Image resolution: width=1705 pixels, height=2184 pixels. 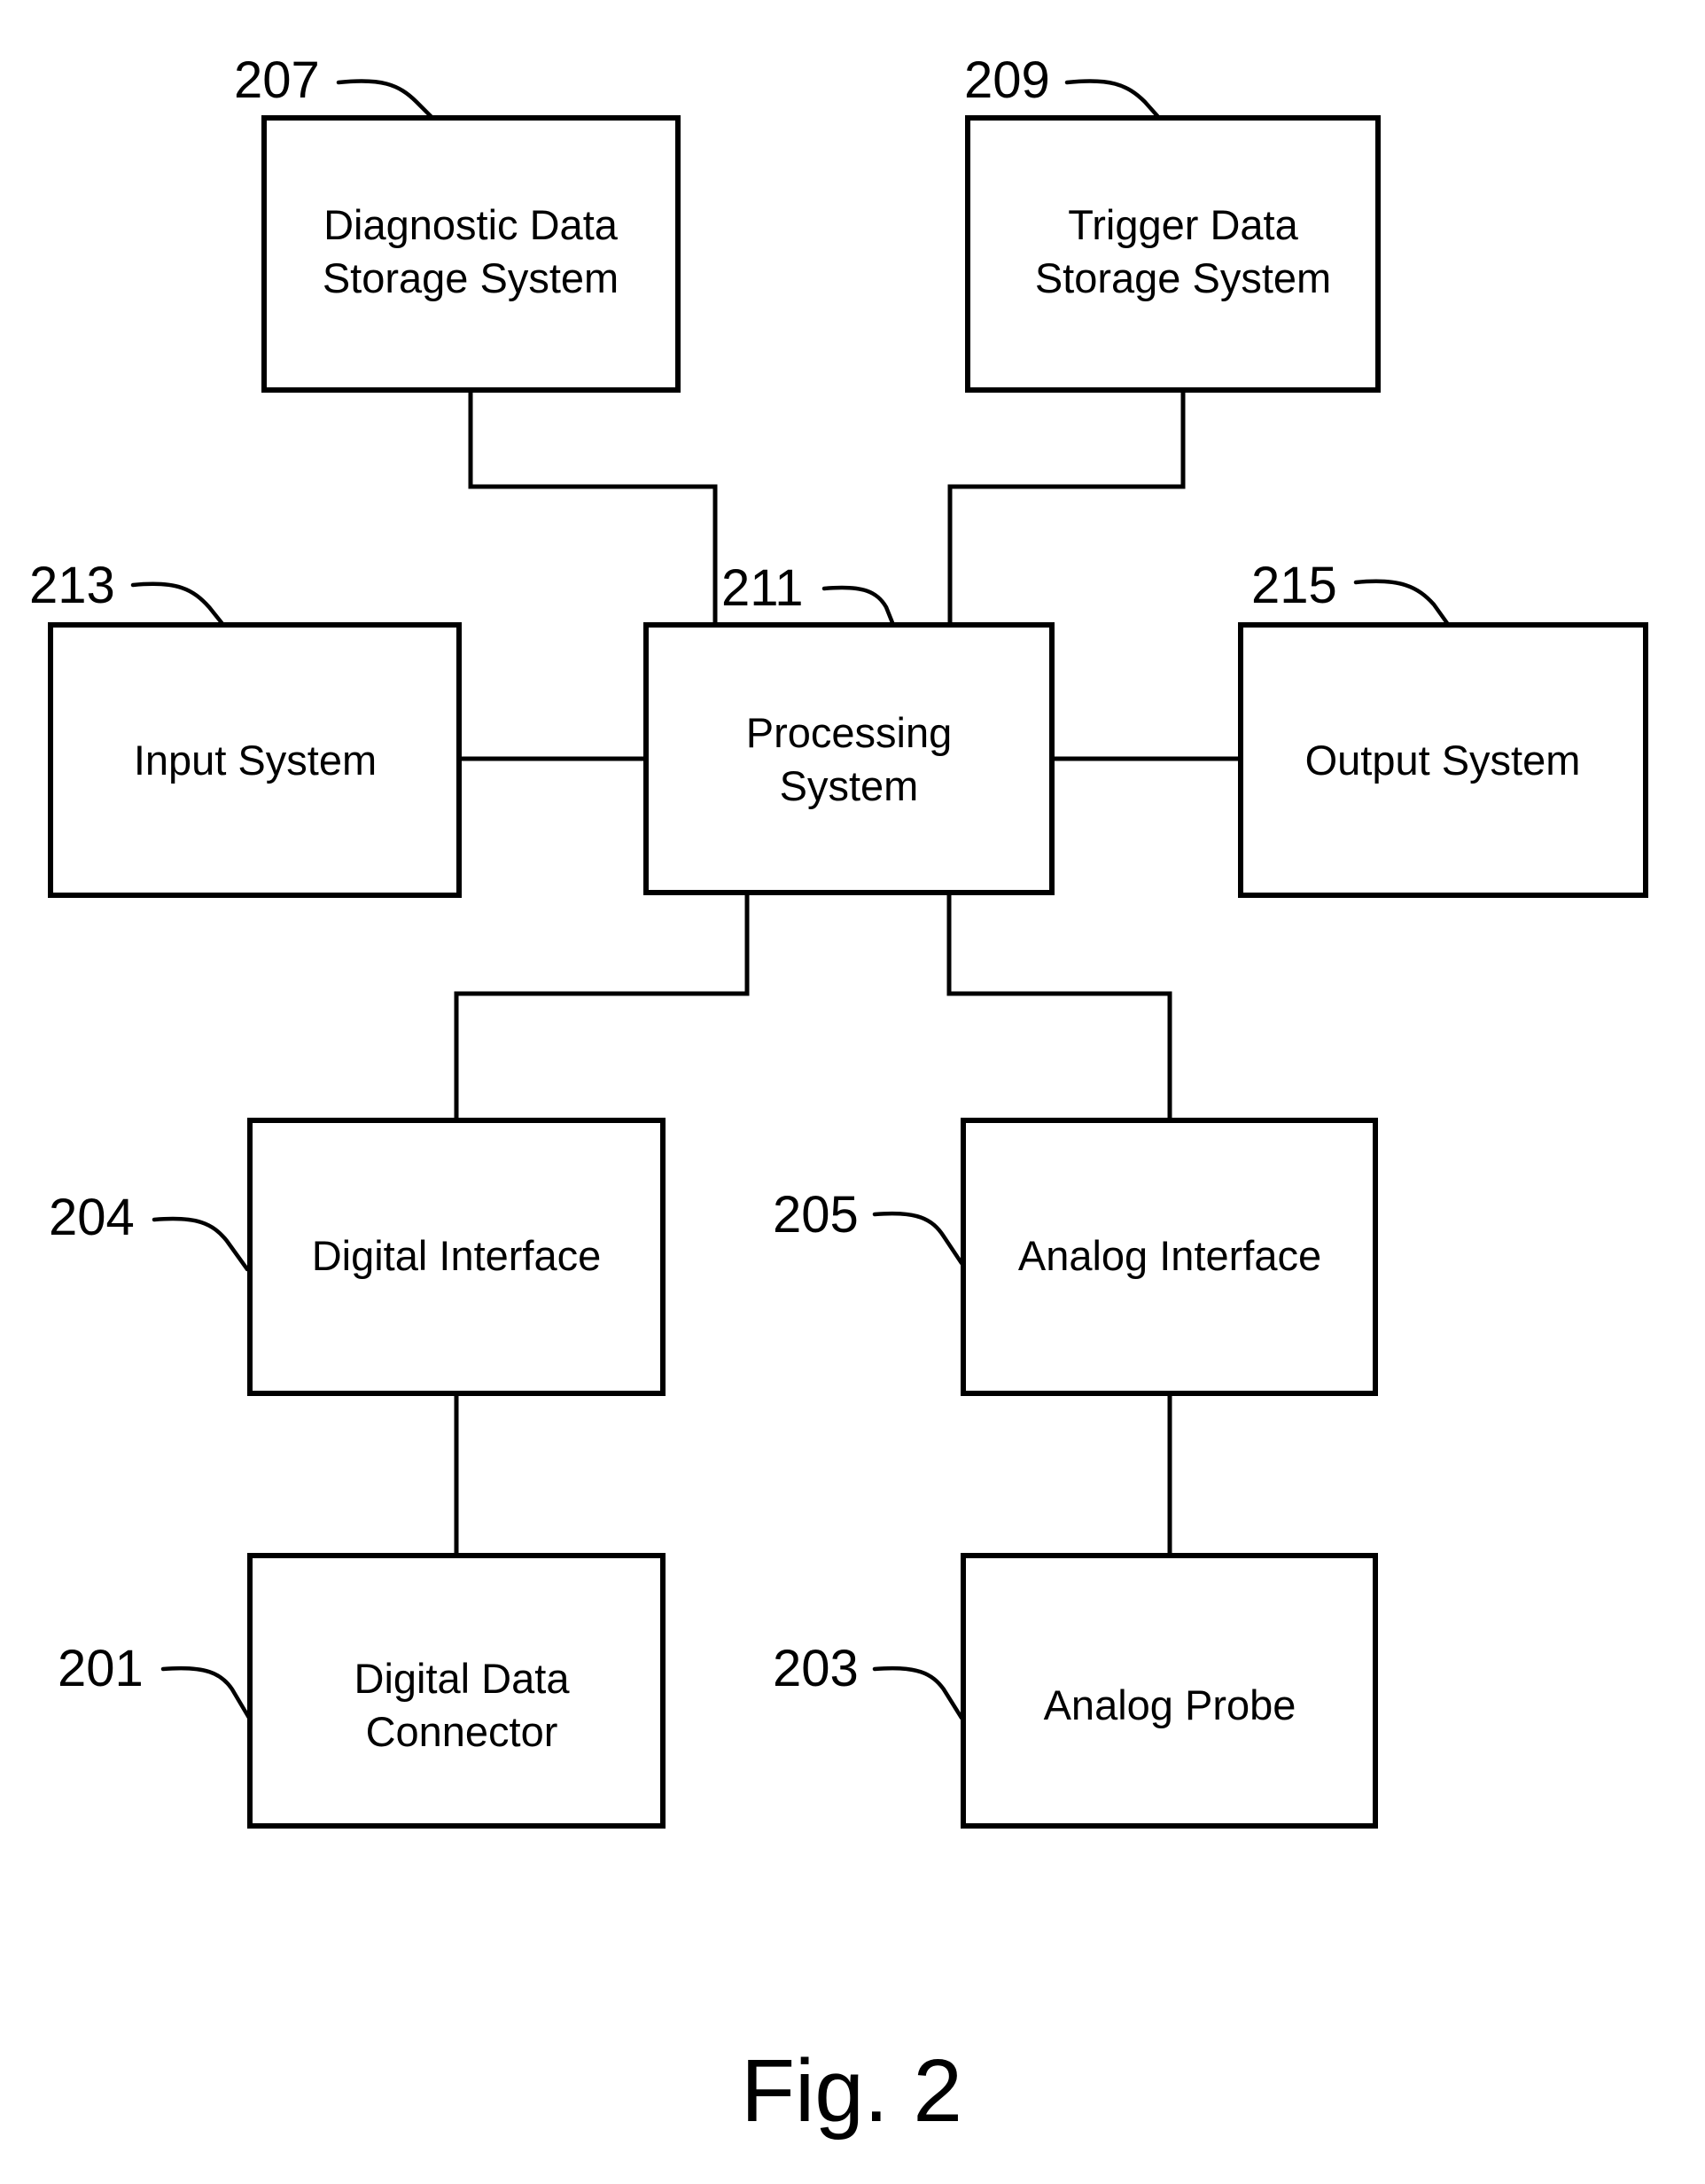 What do you see at coordinates (1443, 727) in the screenshot?
I see `node-output-system: Output System 215` at bounding box center [1443, 727].